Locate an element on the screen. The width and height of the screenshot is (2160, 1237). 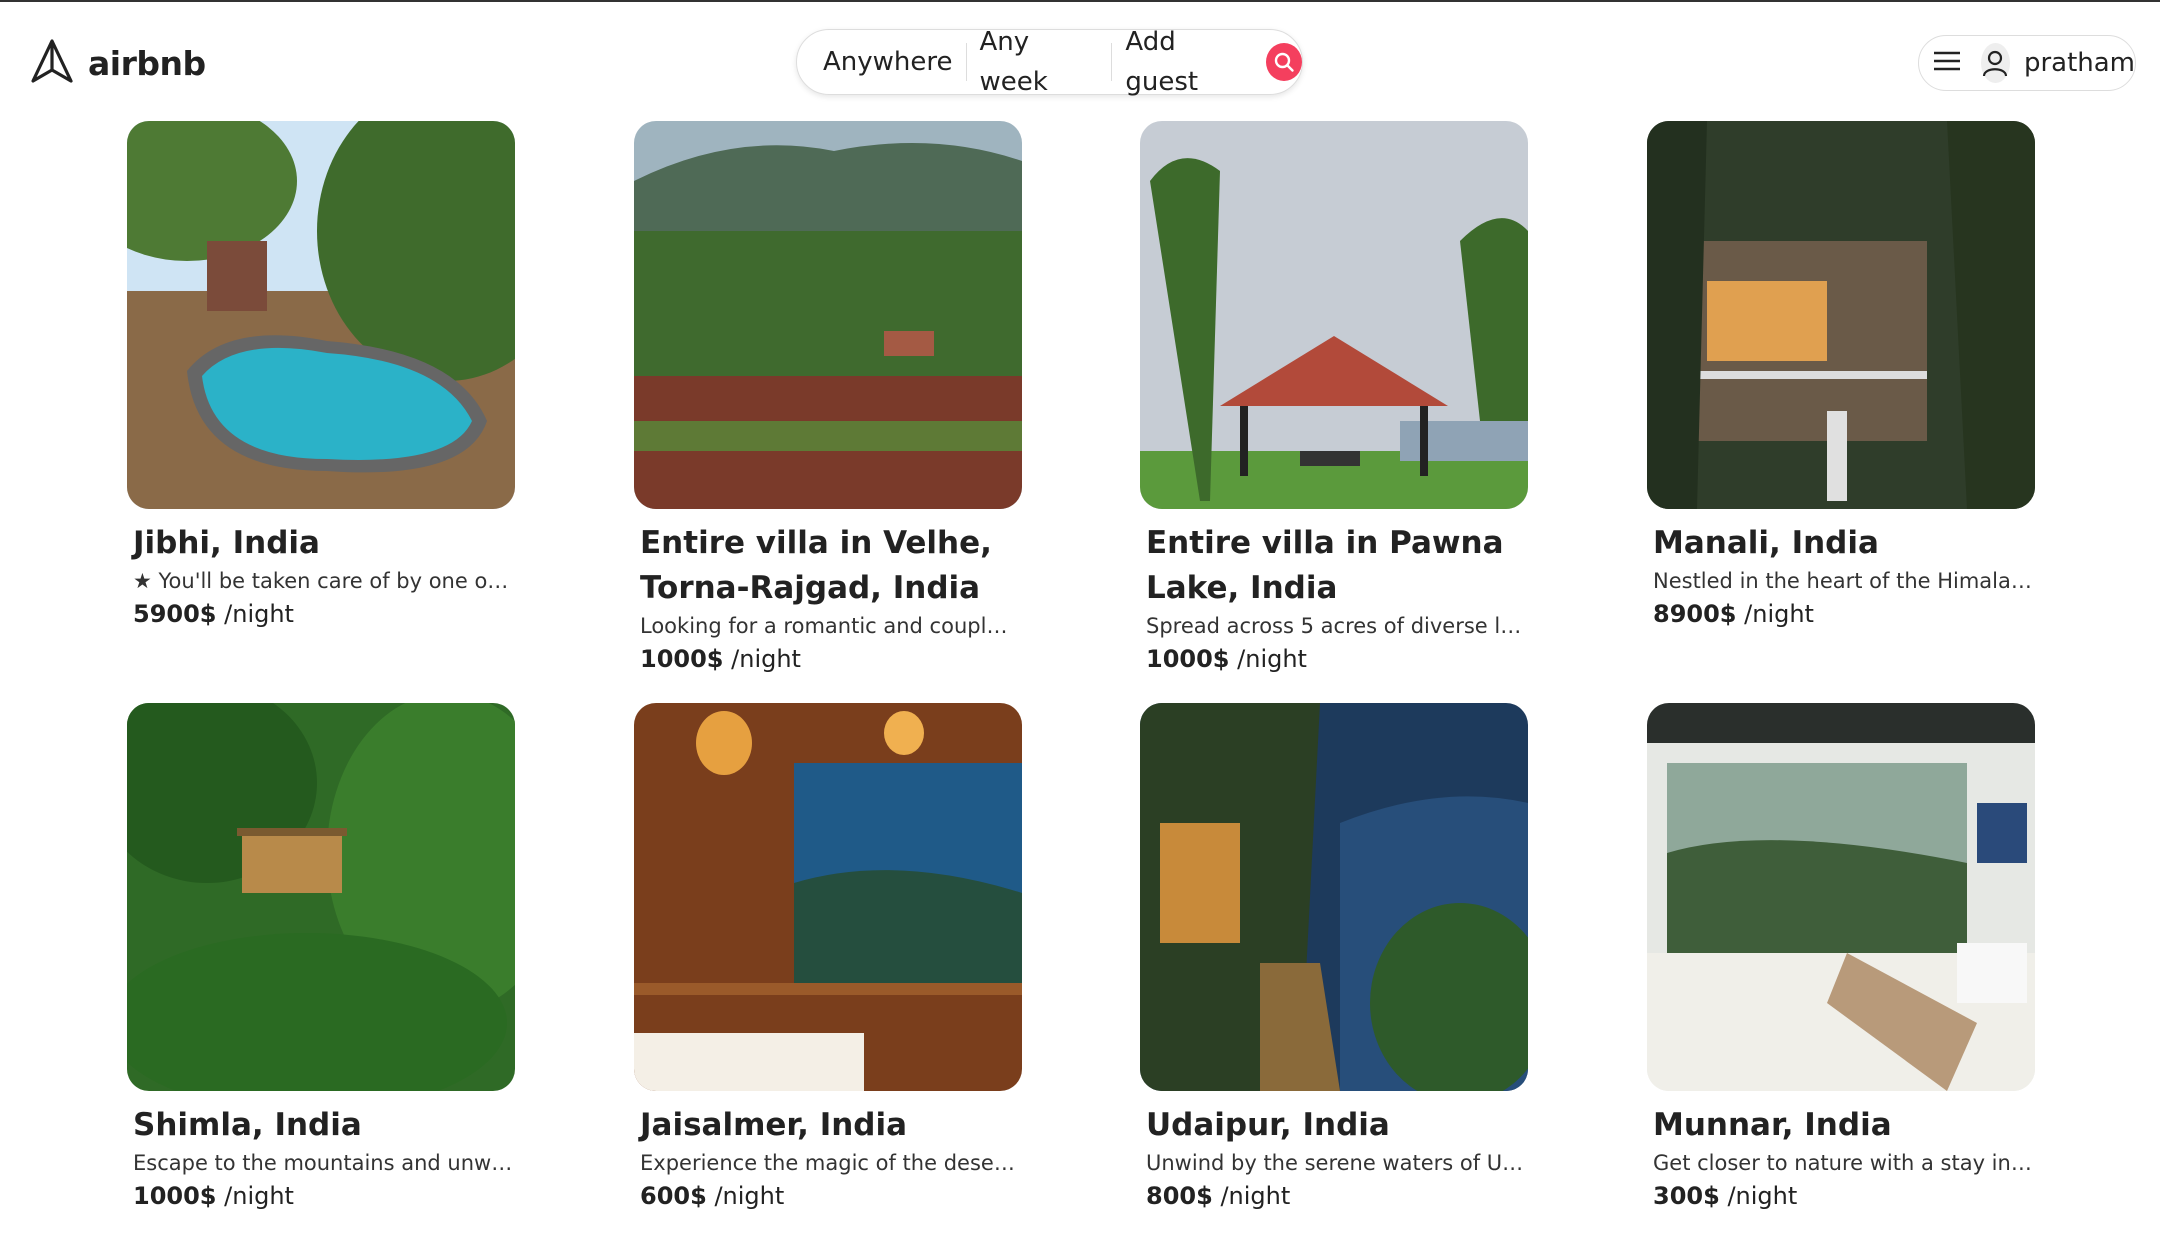
user-icon is located at coordinates (1995, 63).